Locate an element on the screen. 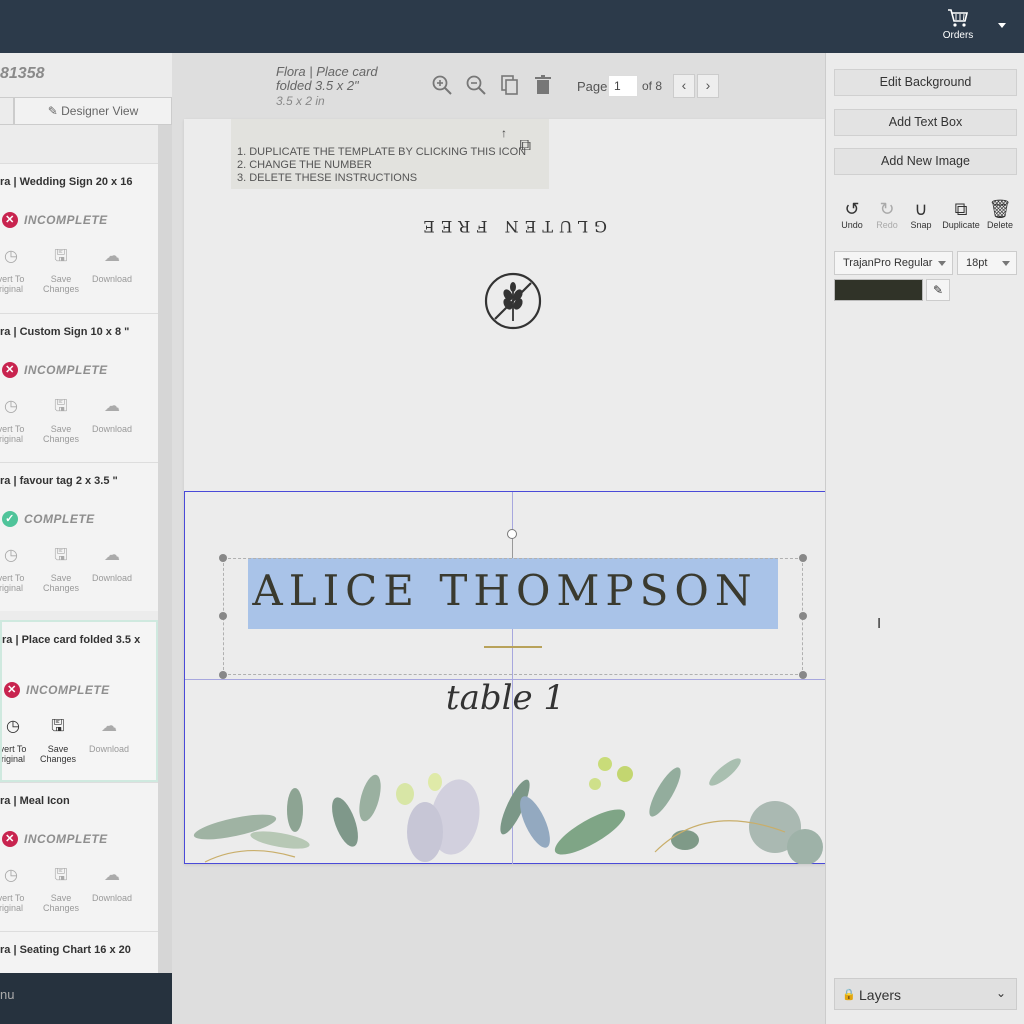 This screenshot has width=1024, height=1024. instruction-line: 2. CHANGE THE NUMBER is located at coordinates (304, 165).